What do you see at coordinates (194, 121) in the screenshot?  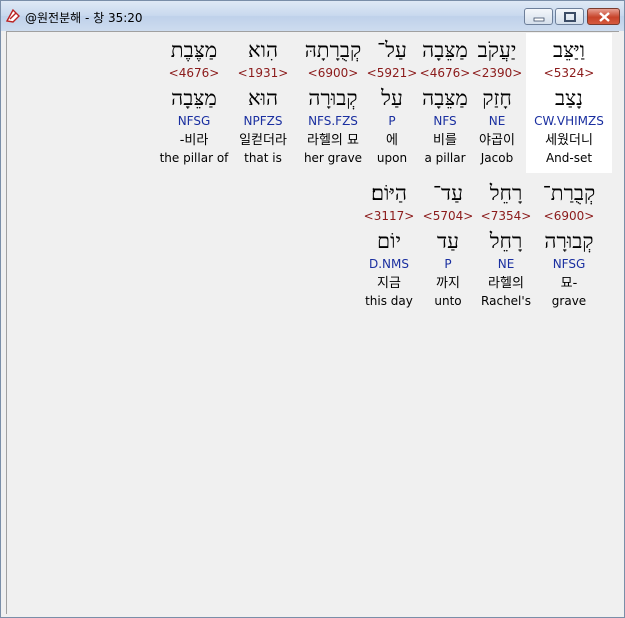 I see `morphology-code: NFSG` at bounding box center [194, 121].